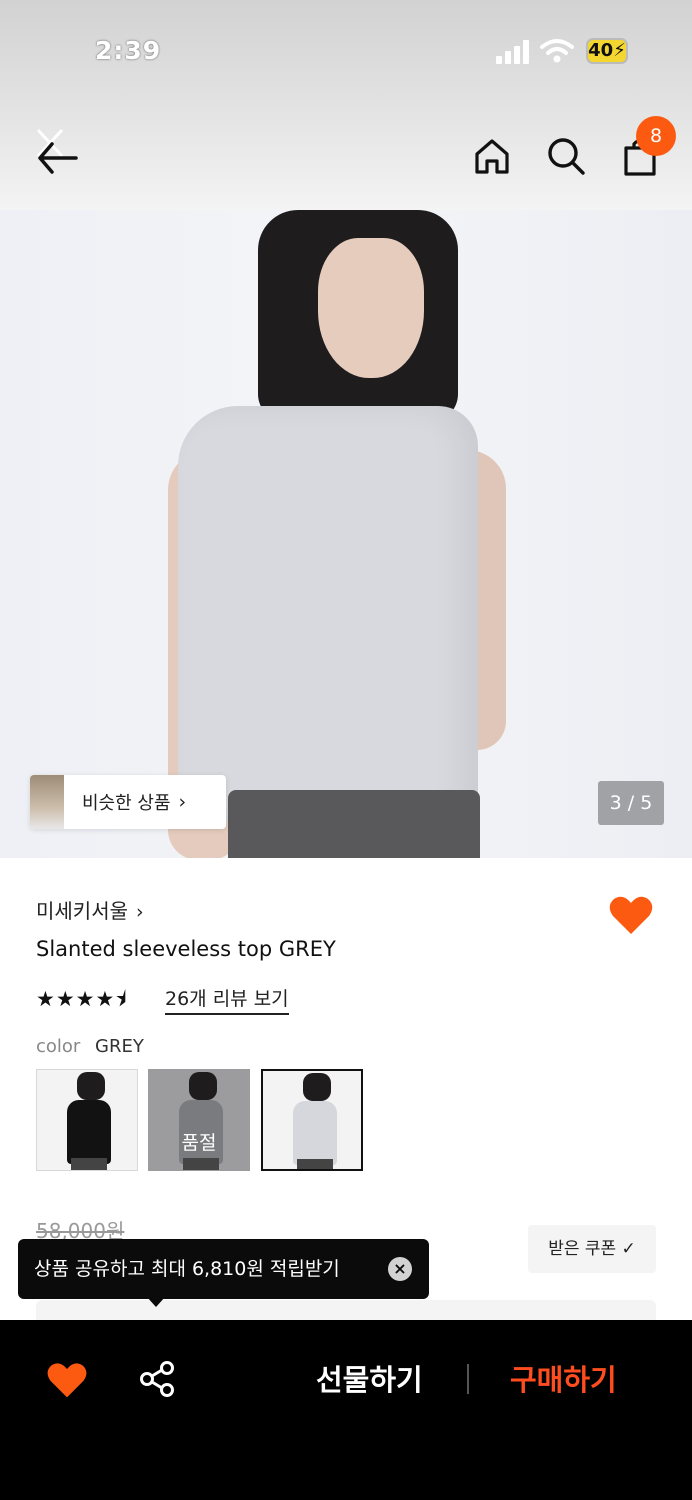 The height and width of the screenshot is (1500, 692). I want to click on wifi-icon, so click(557, 51).